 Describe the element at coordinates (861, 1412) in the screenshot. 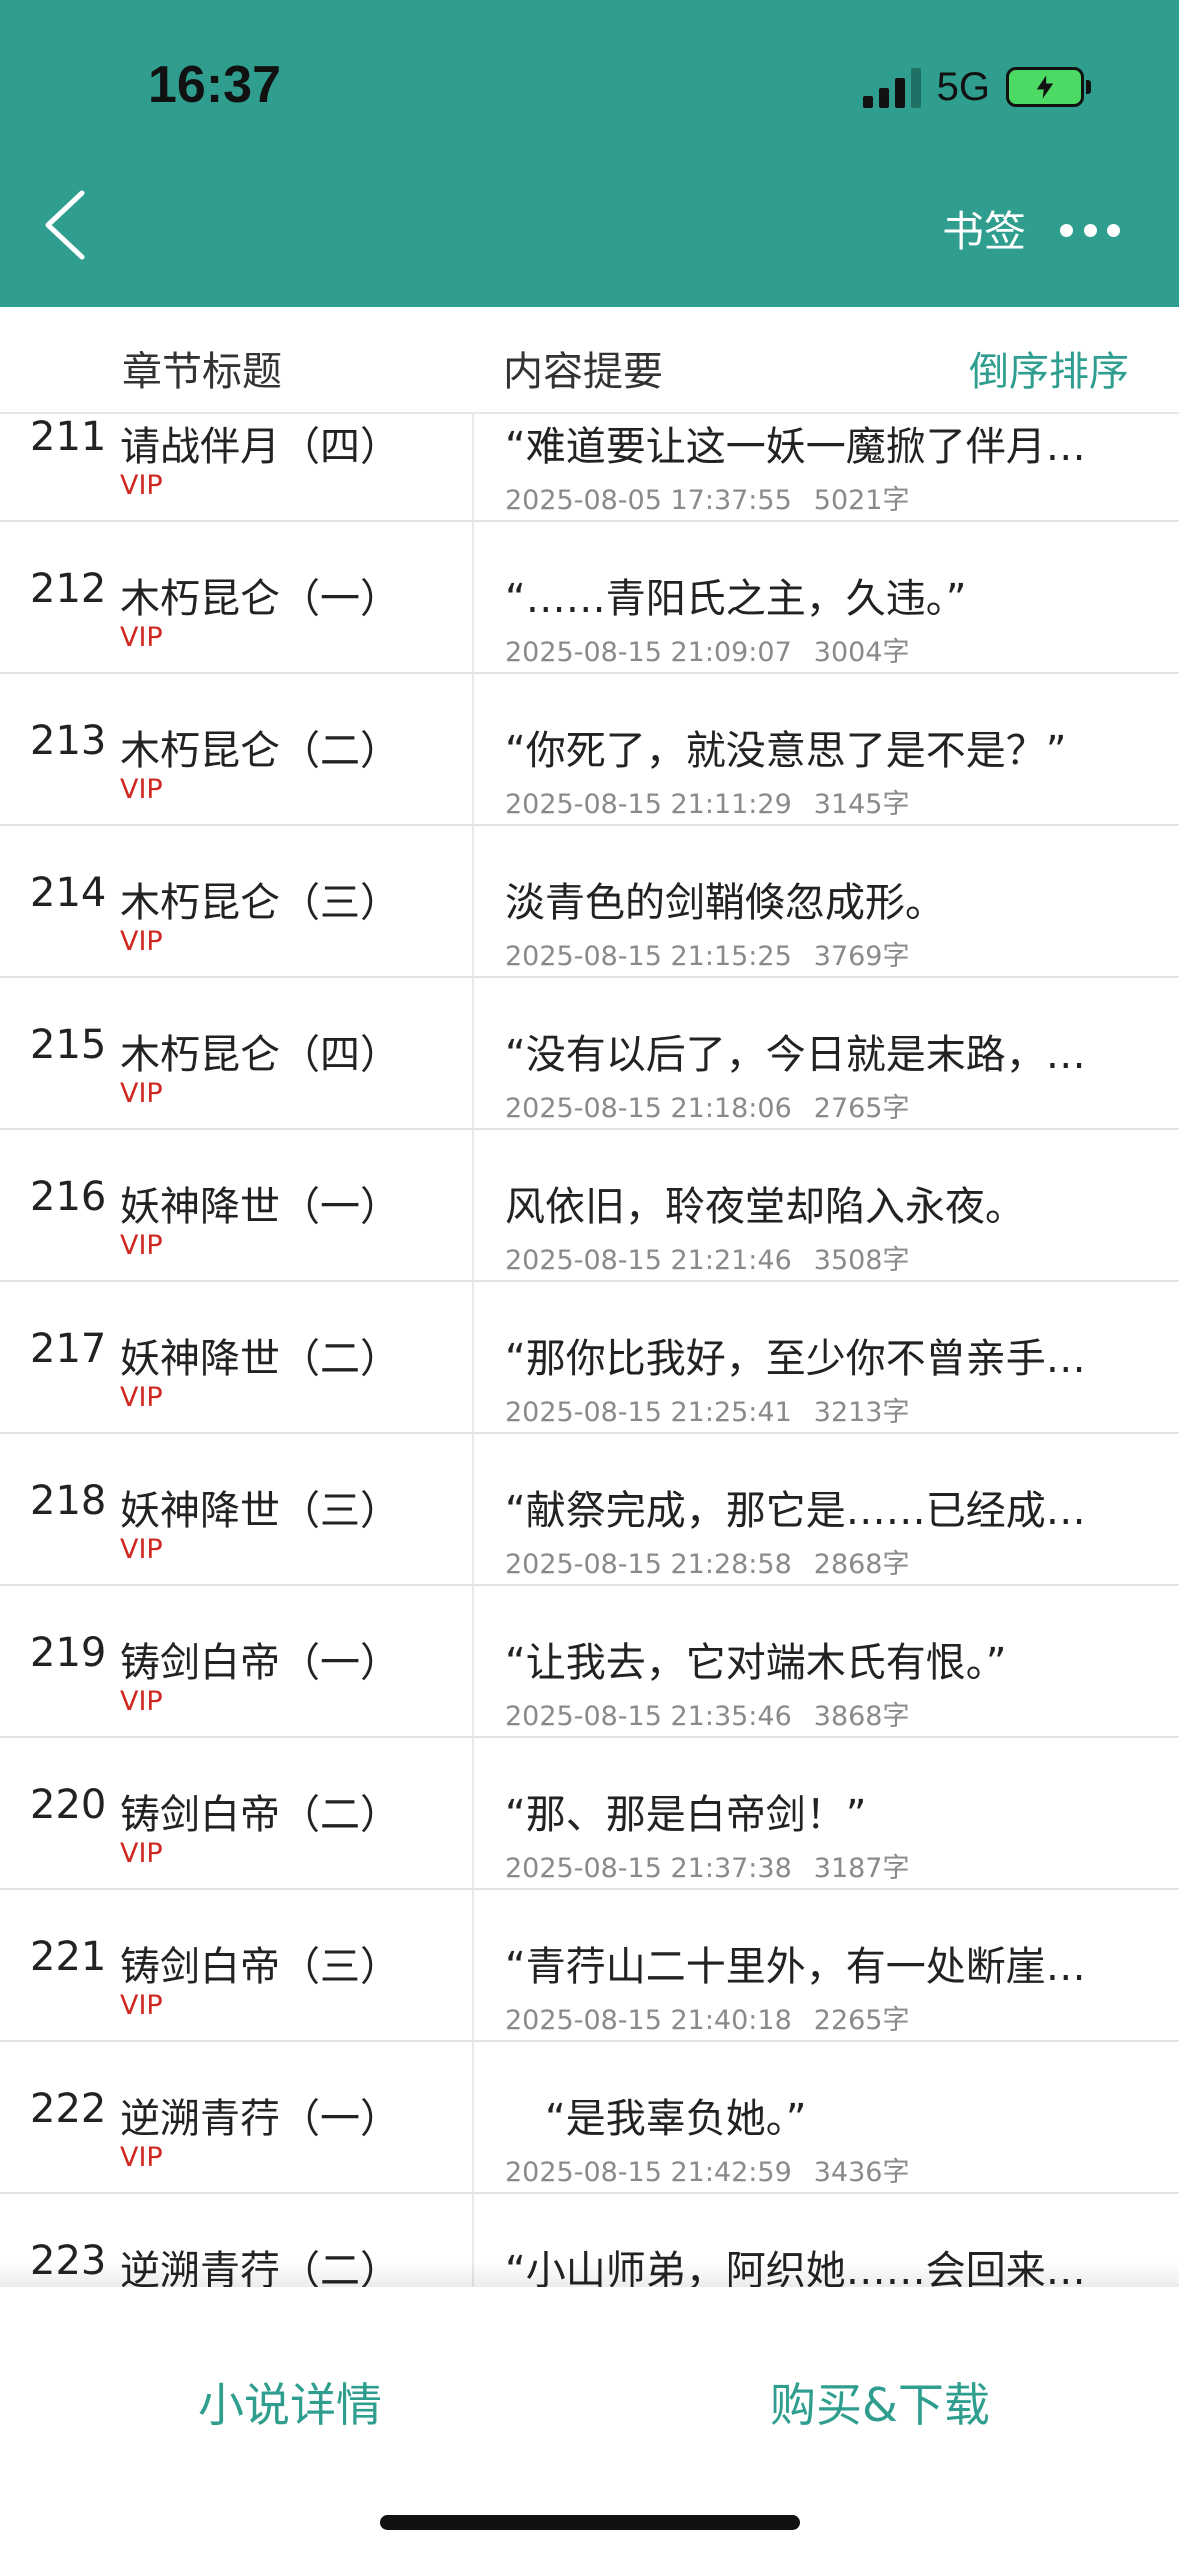

I see `chapter-word-count: 3213字` at that location.